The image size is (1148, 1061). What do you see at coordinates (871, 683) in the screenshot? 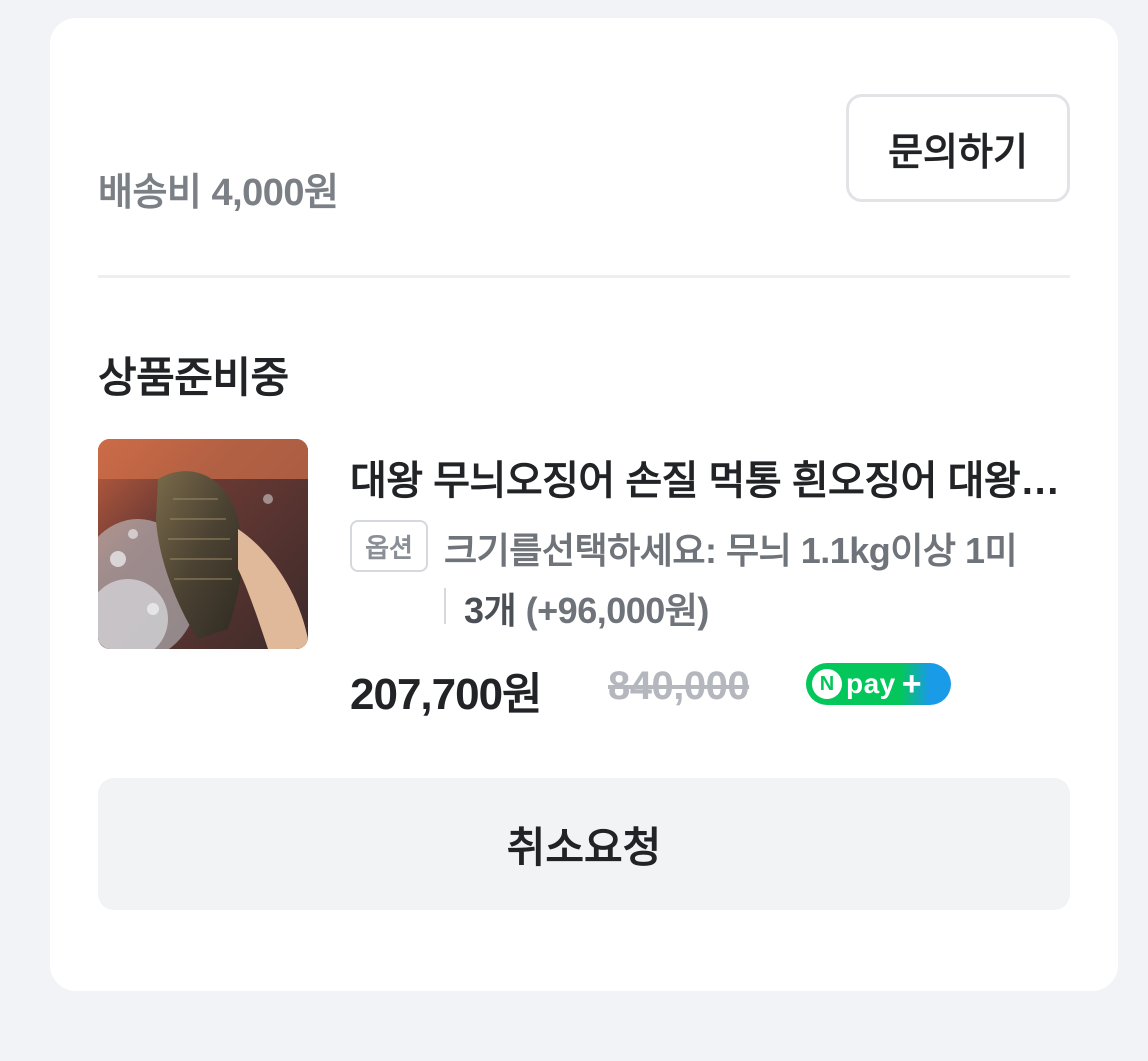
I see `npay-label: pay` at bounding box center [871, 683].